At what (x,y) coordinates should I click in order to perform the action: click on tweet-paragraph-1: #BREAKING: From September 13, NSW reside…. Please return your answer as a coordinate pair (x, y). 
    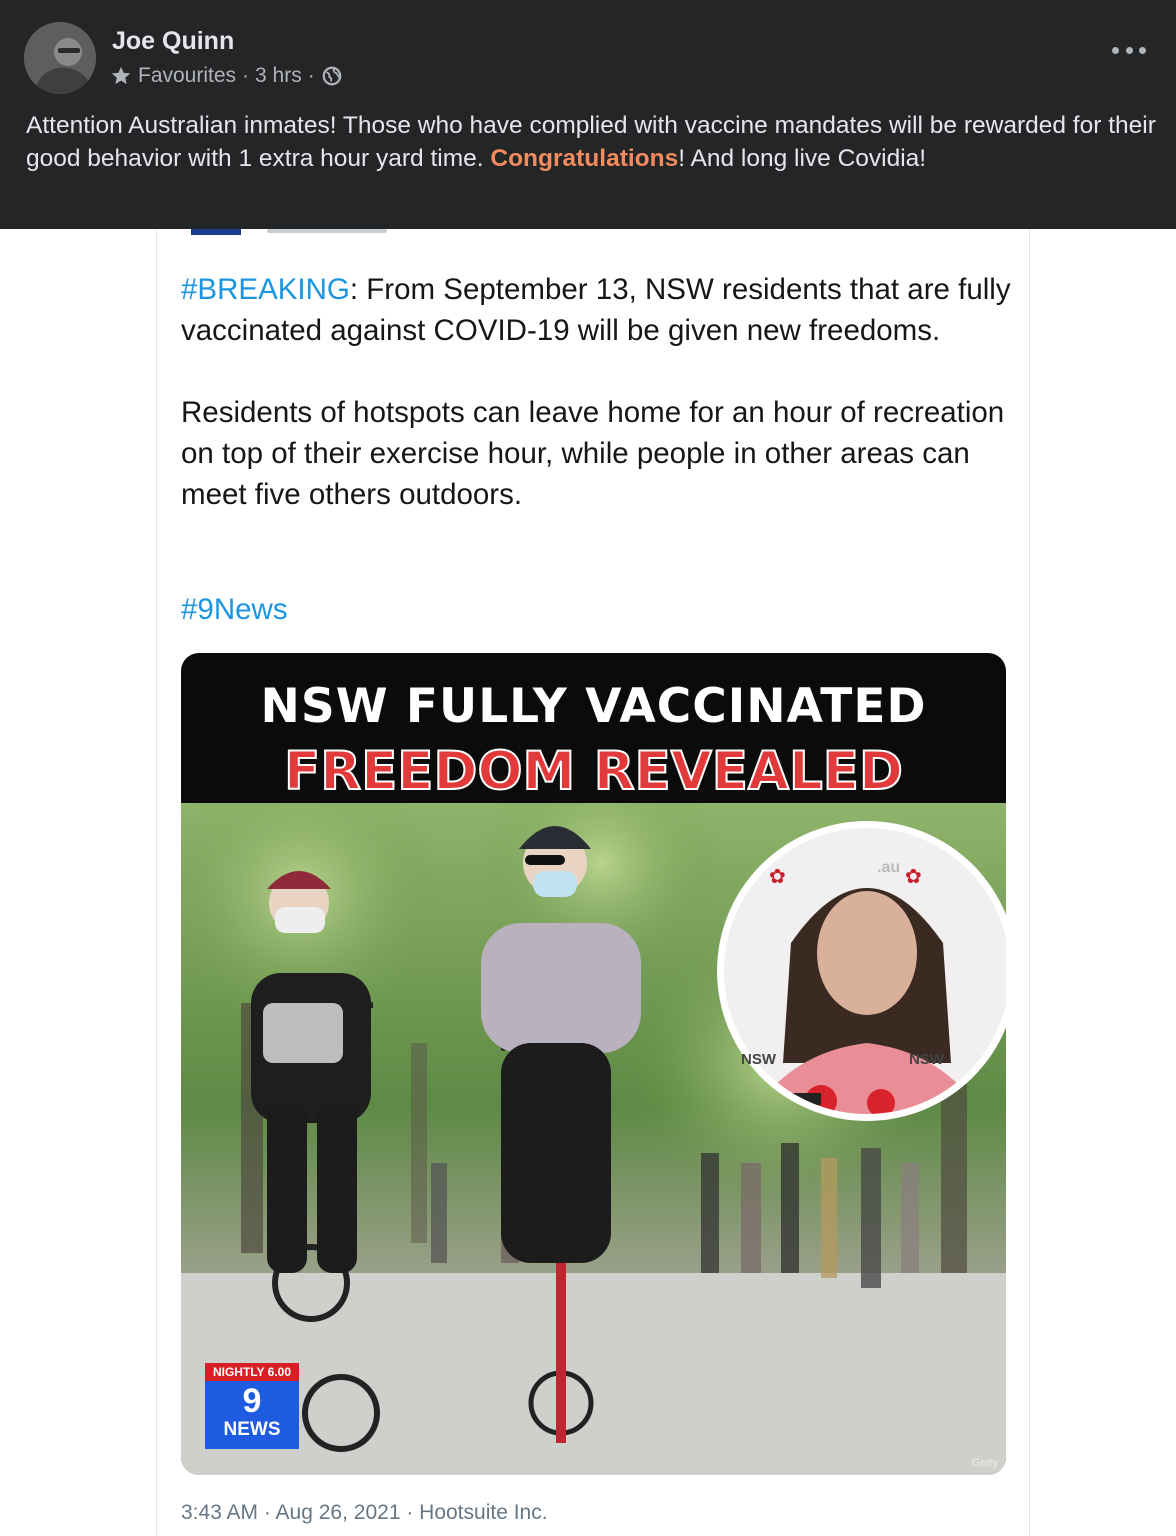
    Looking at the image, I should click on (596, 310).